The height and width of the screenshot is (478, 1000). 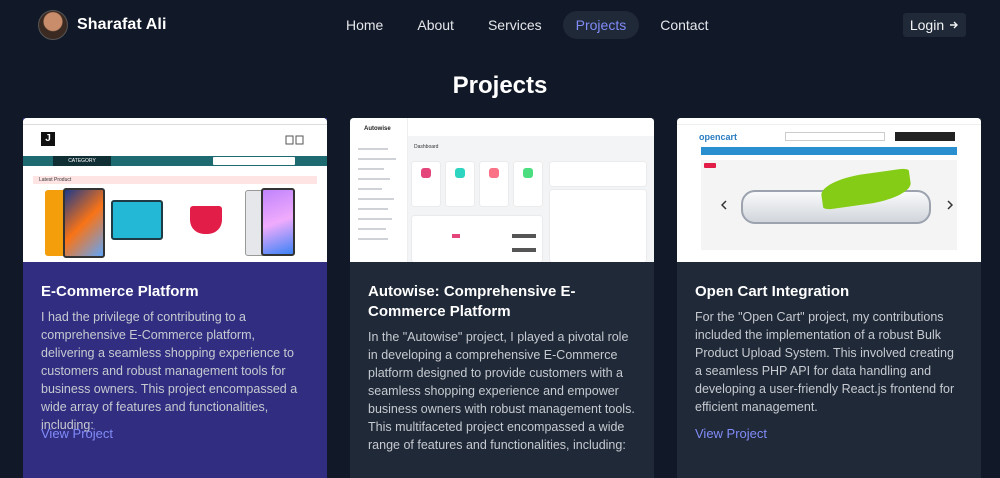 What do you see at coordinates (175, 180) in the screenshot?
I see `thumb-section: Latest Product` at bounding box center [175, 180].